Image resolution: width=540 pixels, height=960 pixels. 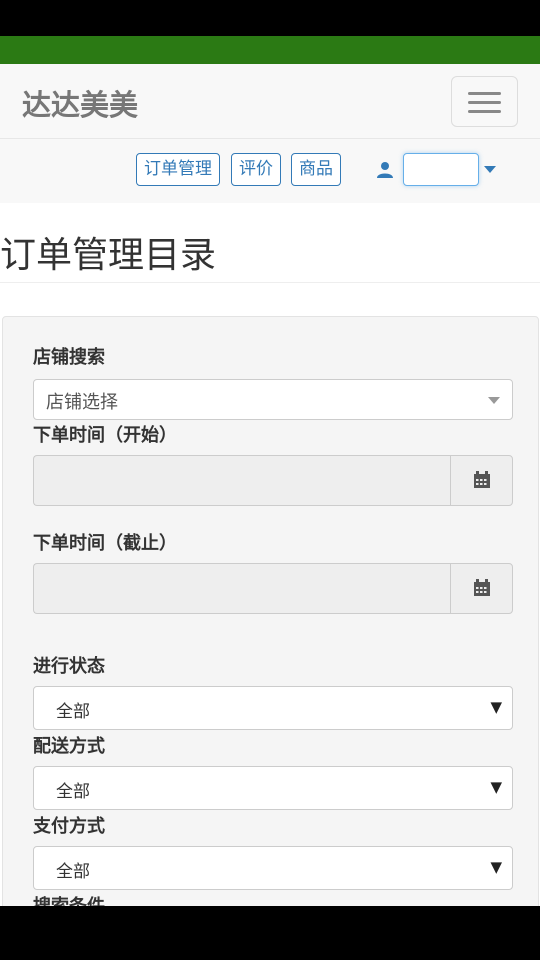 I want to click on progress-status-label: 进行状态, so click(x=69, y=666).